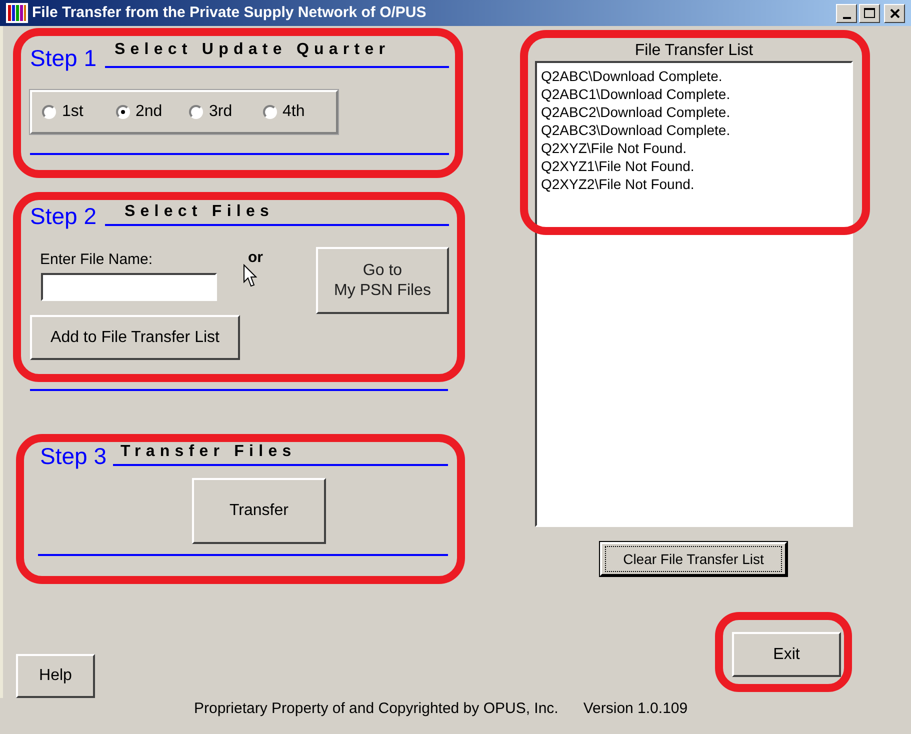  What do you see at coordinates (696, 112) in the screenshot?
I see `list-item: Q2ABC2\Download Complete.` at bounding box center [696, 112].